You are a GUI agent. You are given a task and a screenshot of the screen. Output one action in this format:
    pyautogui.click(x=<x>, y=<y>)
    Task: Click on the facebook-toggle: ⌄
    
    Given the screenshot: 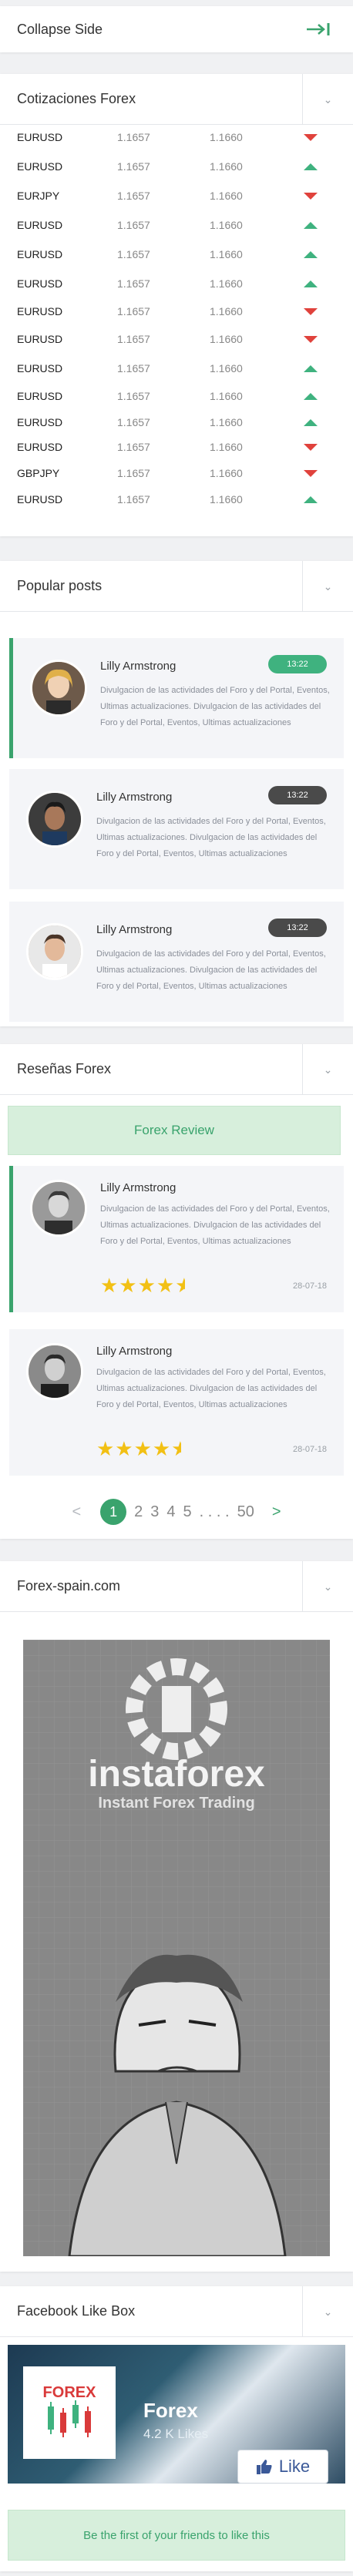 What is the action you would take?
    pyautogui.click(x=327, y=2311)
    